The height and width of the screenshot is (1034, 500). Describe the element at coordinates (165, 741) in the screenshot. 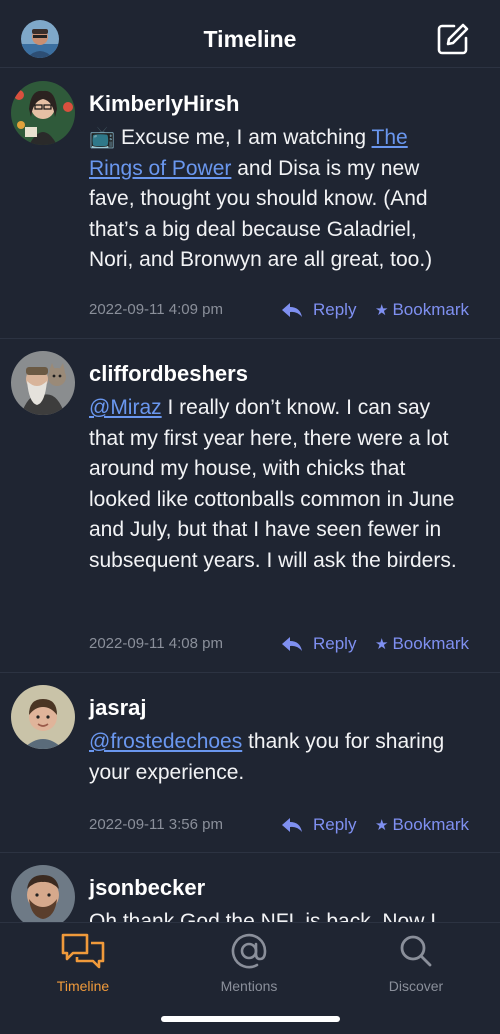

I see `post-mention-link: @frostedechoes` at that location.